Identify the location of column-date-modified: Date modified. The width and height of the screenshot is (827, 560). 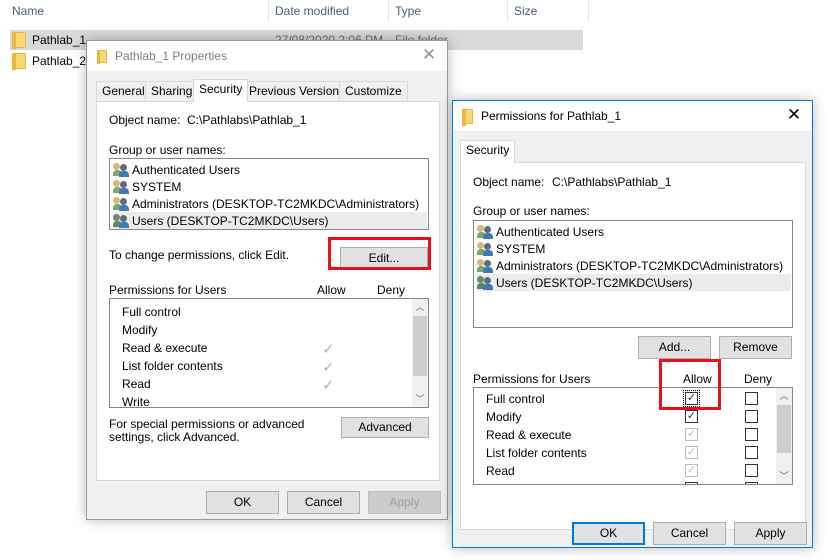
(312, 11).